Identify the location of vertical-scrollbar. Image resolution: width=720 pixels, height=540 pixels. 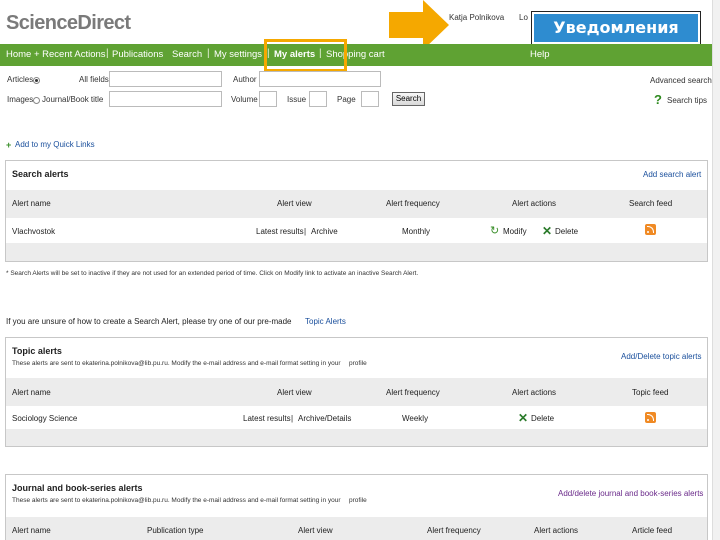
(716, 270).